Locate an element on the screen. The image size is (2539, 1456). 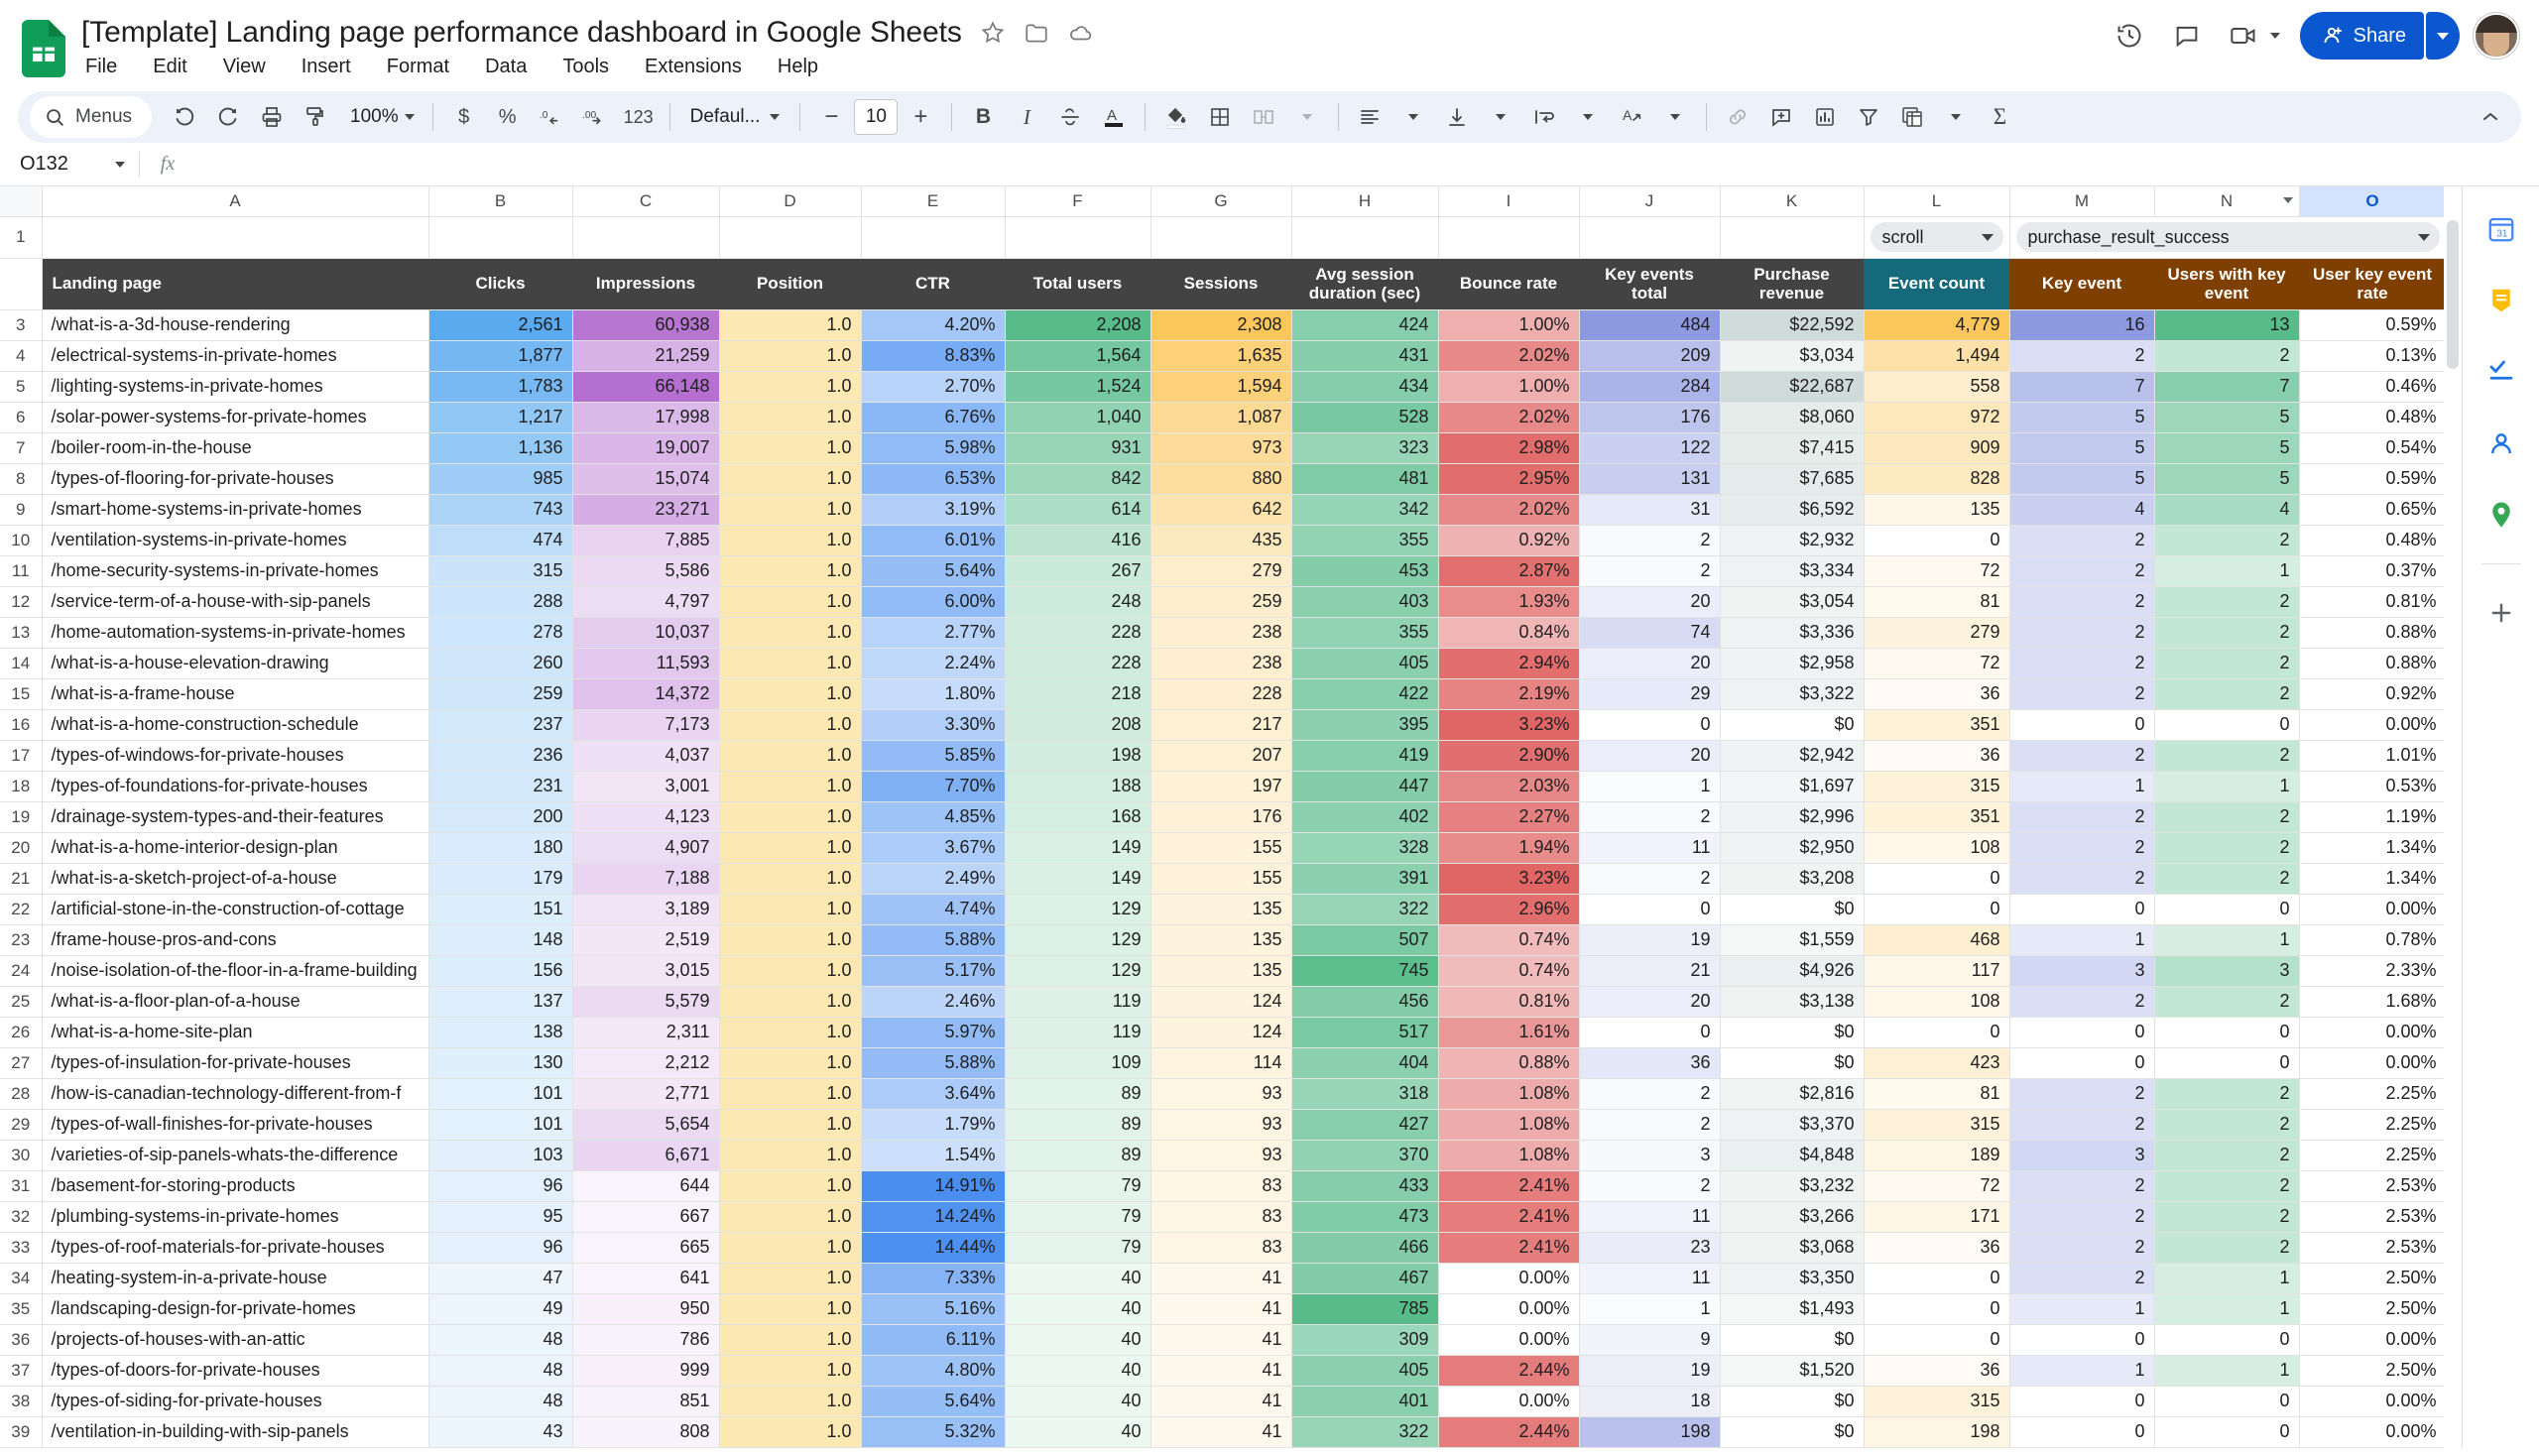
cell-impressions-17: 4,037 is located at coordinates (646, 755).